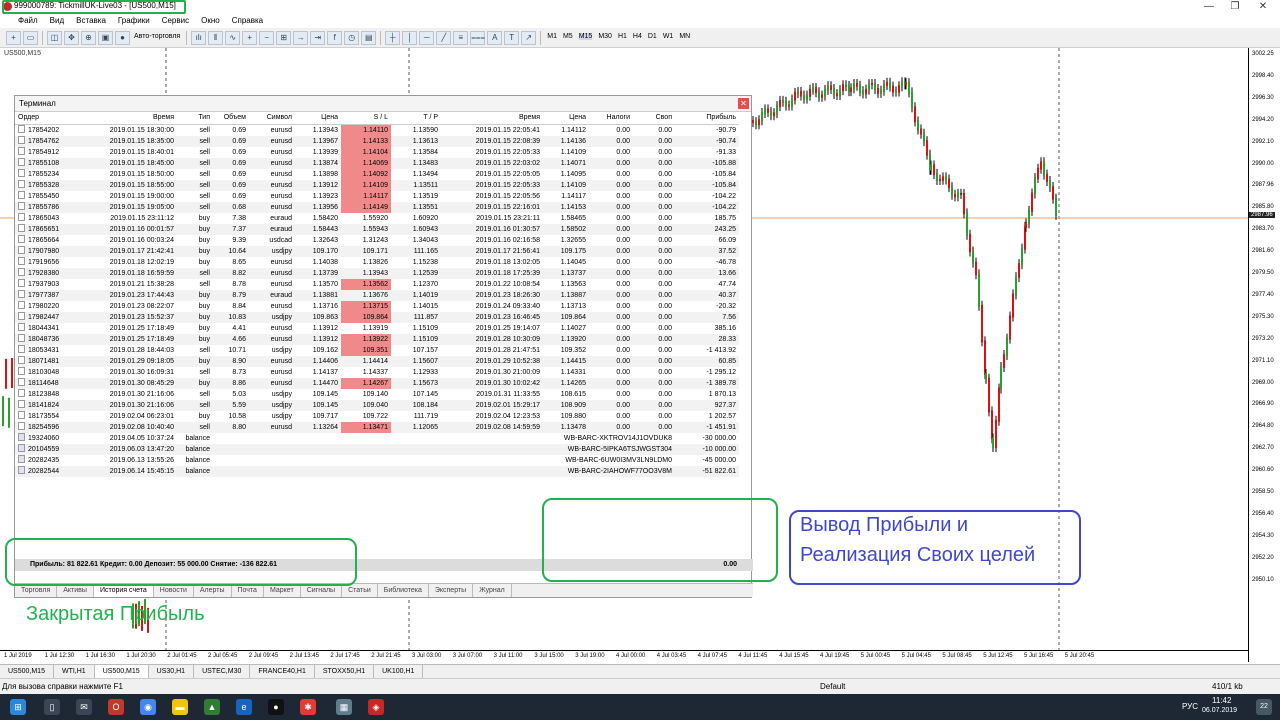 This screenshot has width=1280, height=720. Describe the element at coordinates (684, 36) in the screenshot. I see `timeframe-mn: MN` at that location.